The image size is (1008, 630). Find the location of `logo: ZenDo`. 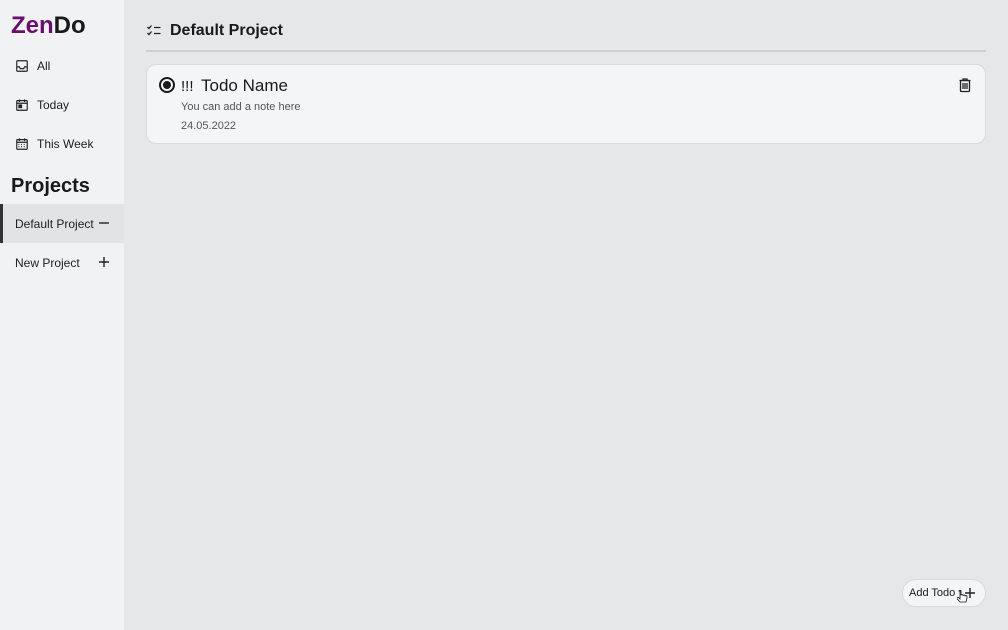

logo: ZenDo is located at coordinates (48, 26).